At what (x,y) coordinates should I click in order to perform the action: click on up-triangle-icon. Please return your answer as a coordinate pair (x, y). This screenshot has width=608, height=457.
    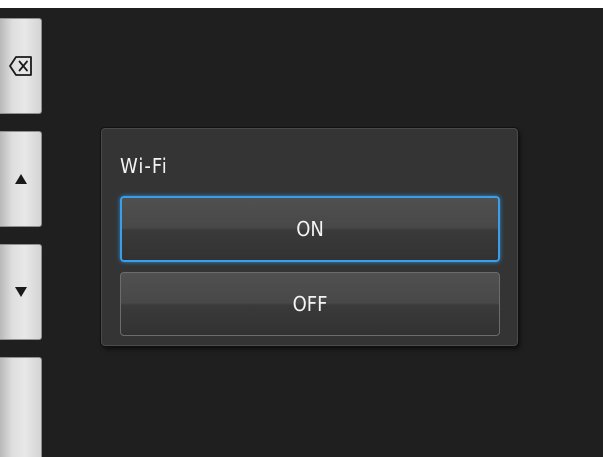
    Looking at the image, I should click on (21, 179).